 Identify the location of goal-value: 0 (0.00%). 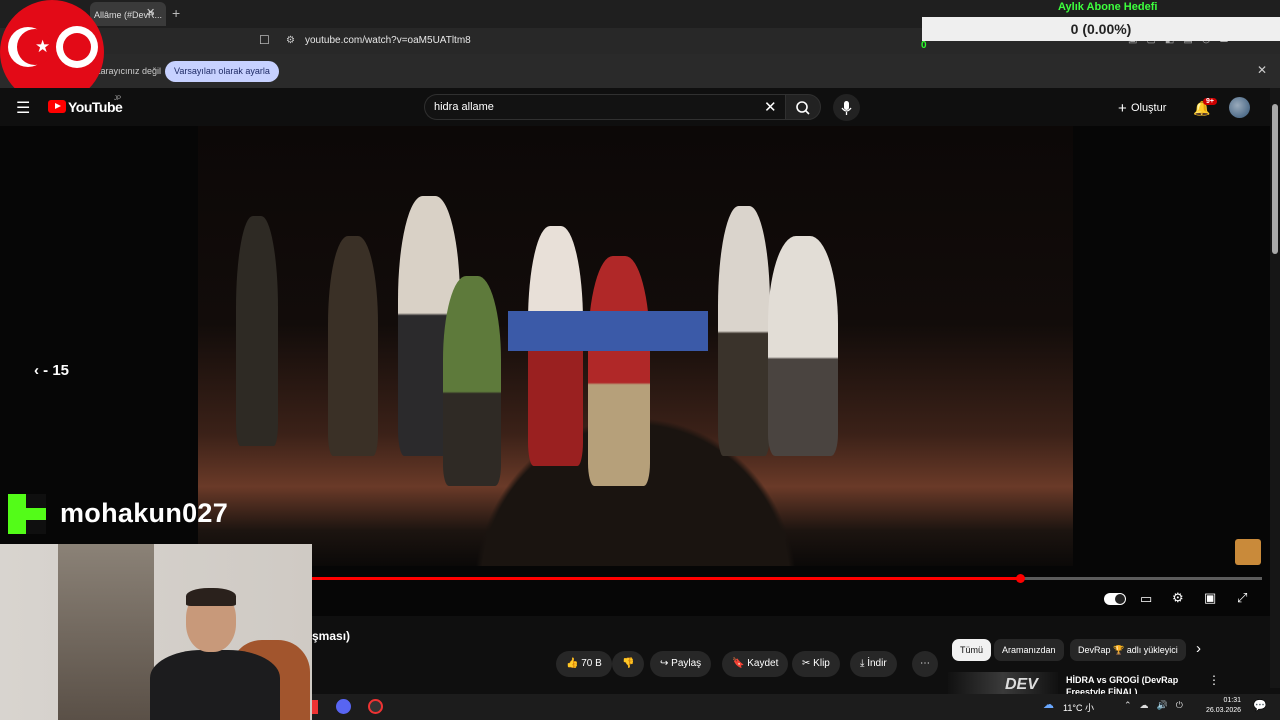
(1101, 29).